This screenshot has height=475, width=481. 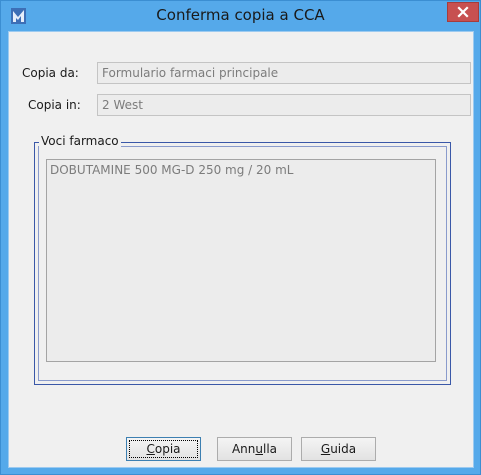 I want to click on help-mnemonic: G, so click(x=325, y=449).